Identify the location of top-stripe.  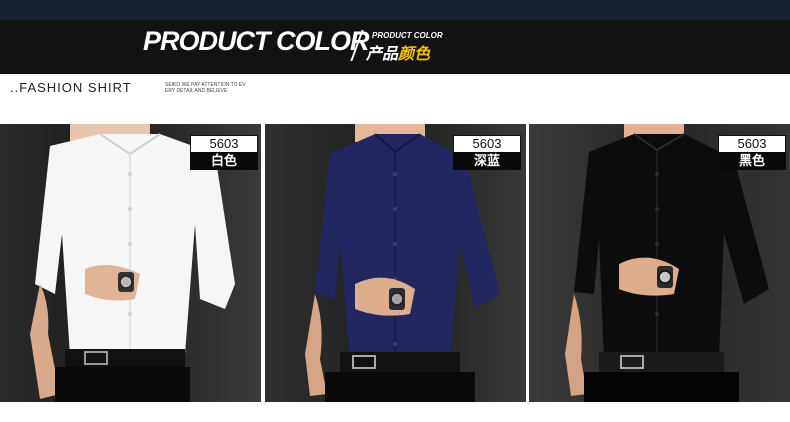
(395, 10).